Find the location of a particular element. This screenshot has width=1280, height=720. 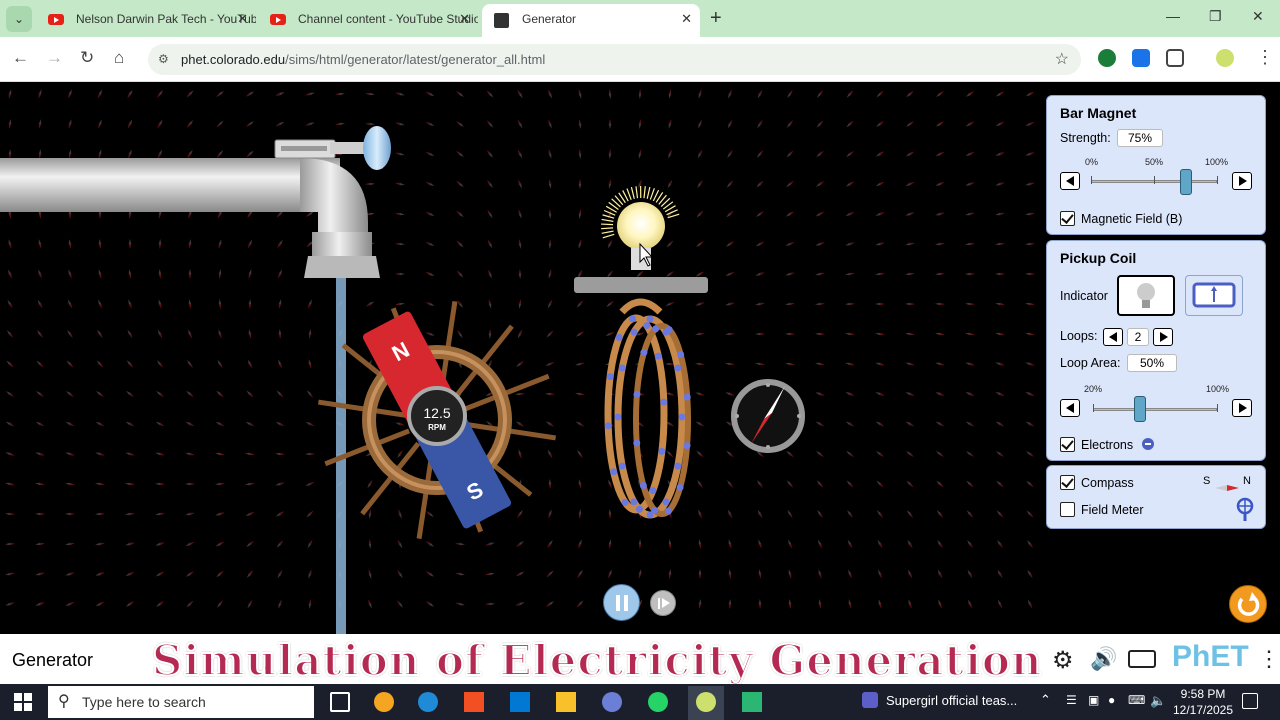

show-hidden-icons-icon: ⌃ is located at coordinates (1045, 700).